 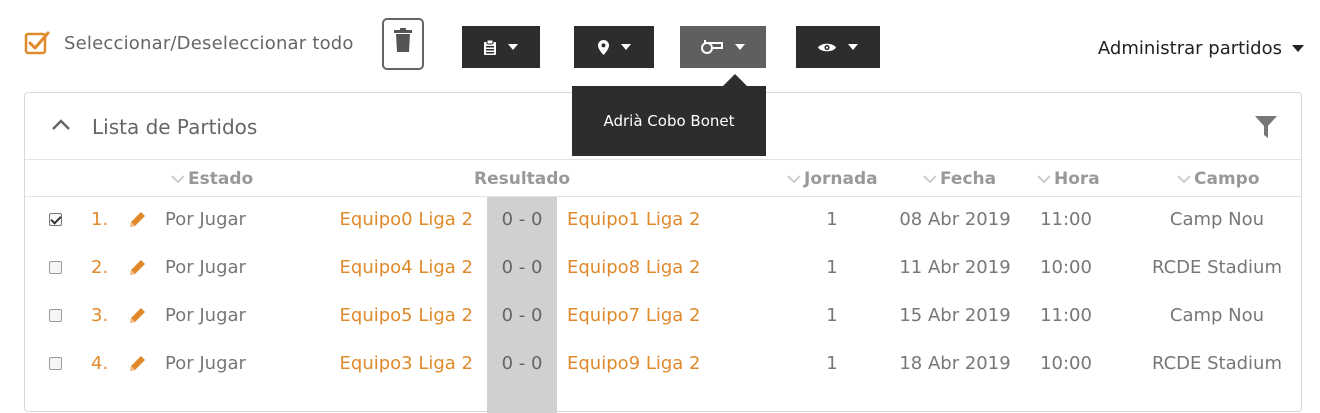 What do you see at coordinates (406, 315) in the screenshot?
I see `home-team-link: Equipo5 Liga 2` at bounding box center [406, 315].